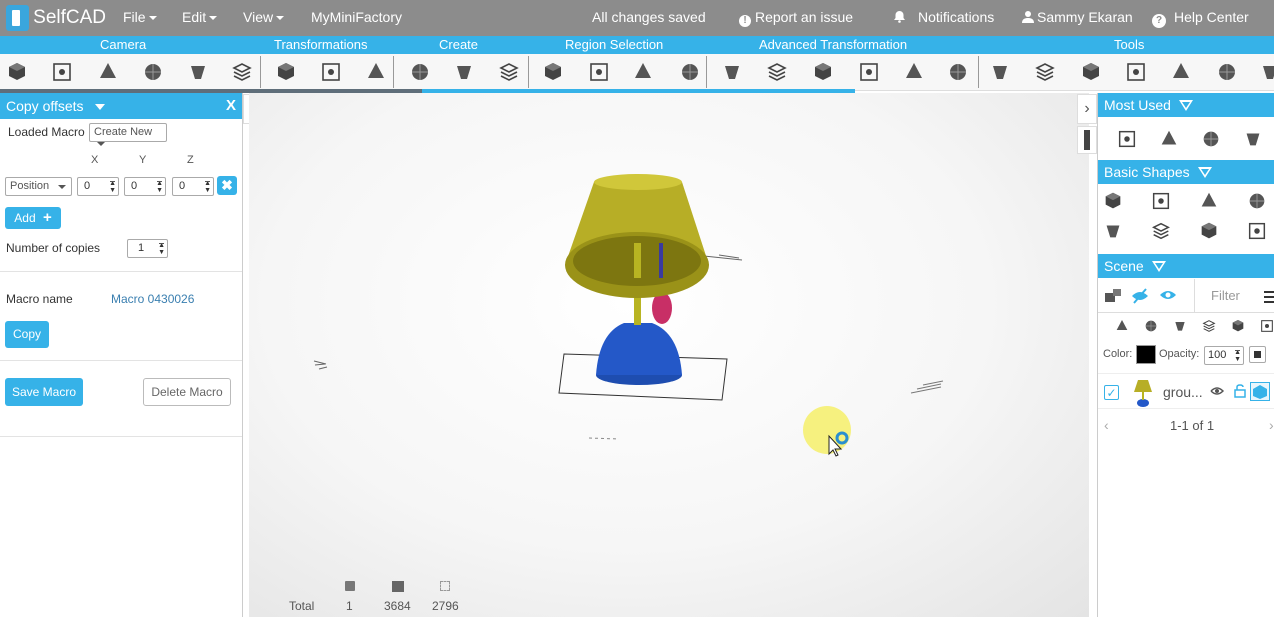  I want to click on fit-view-icon, so click(242, 72).